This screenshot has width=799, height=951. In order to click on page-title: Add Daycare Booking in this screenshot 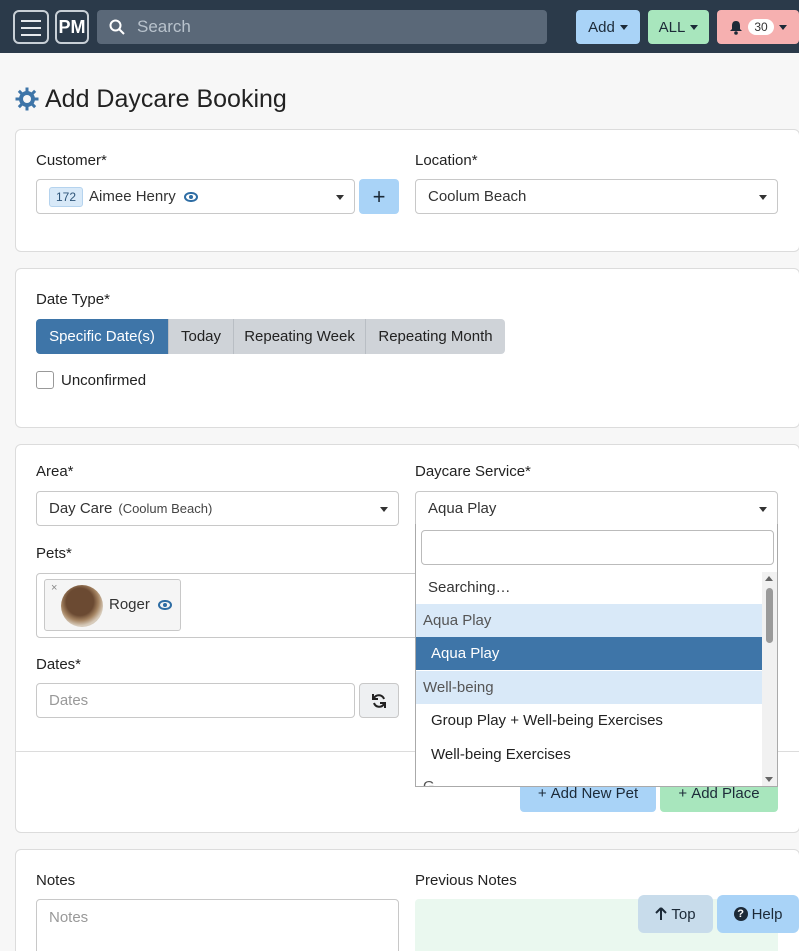, I will do `click(151, 99)`.